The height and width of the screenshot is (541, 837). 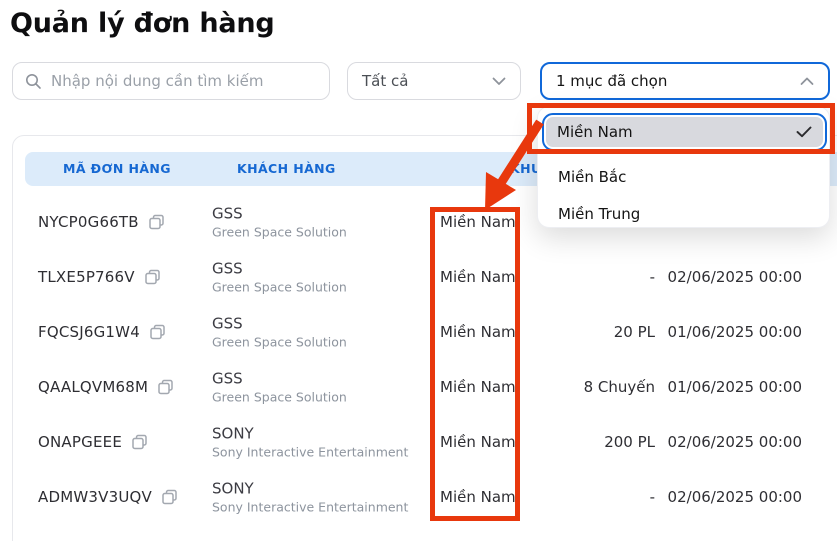 I want to click on region-dropdown-menu: Miền Nam Miền Bắc Miền Trung, so click(x=683, y=167).